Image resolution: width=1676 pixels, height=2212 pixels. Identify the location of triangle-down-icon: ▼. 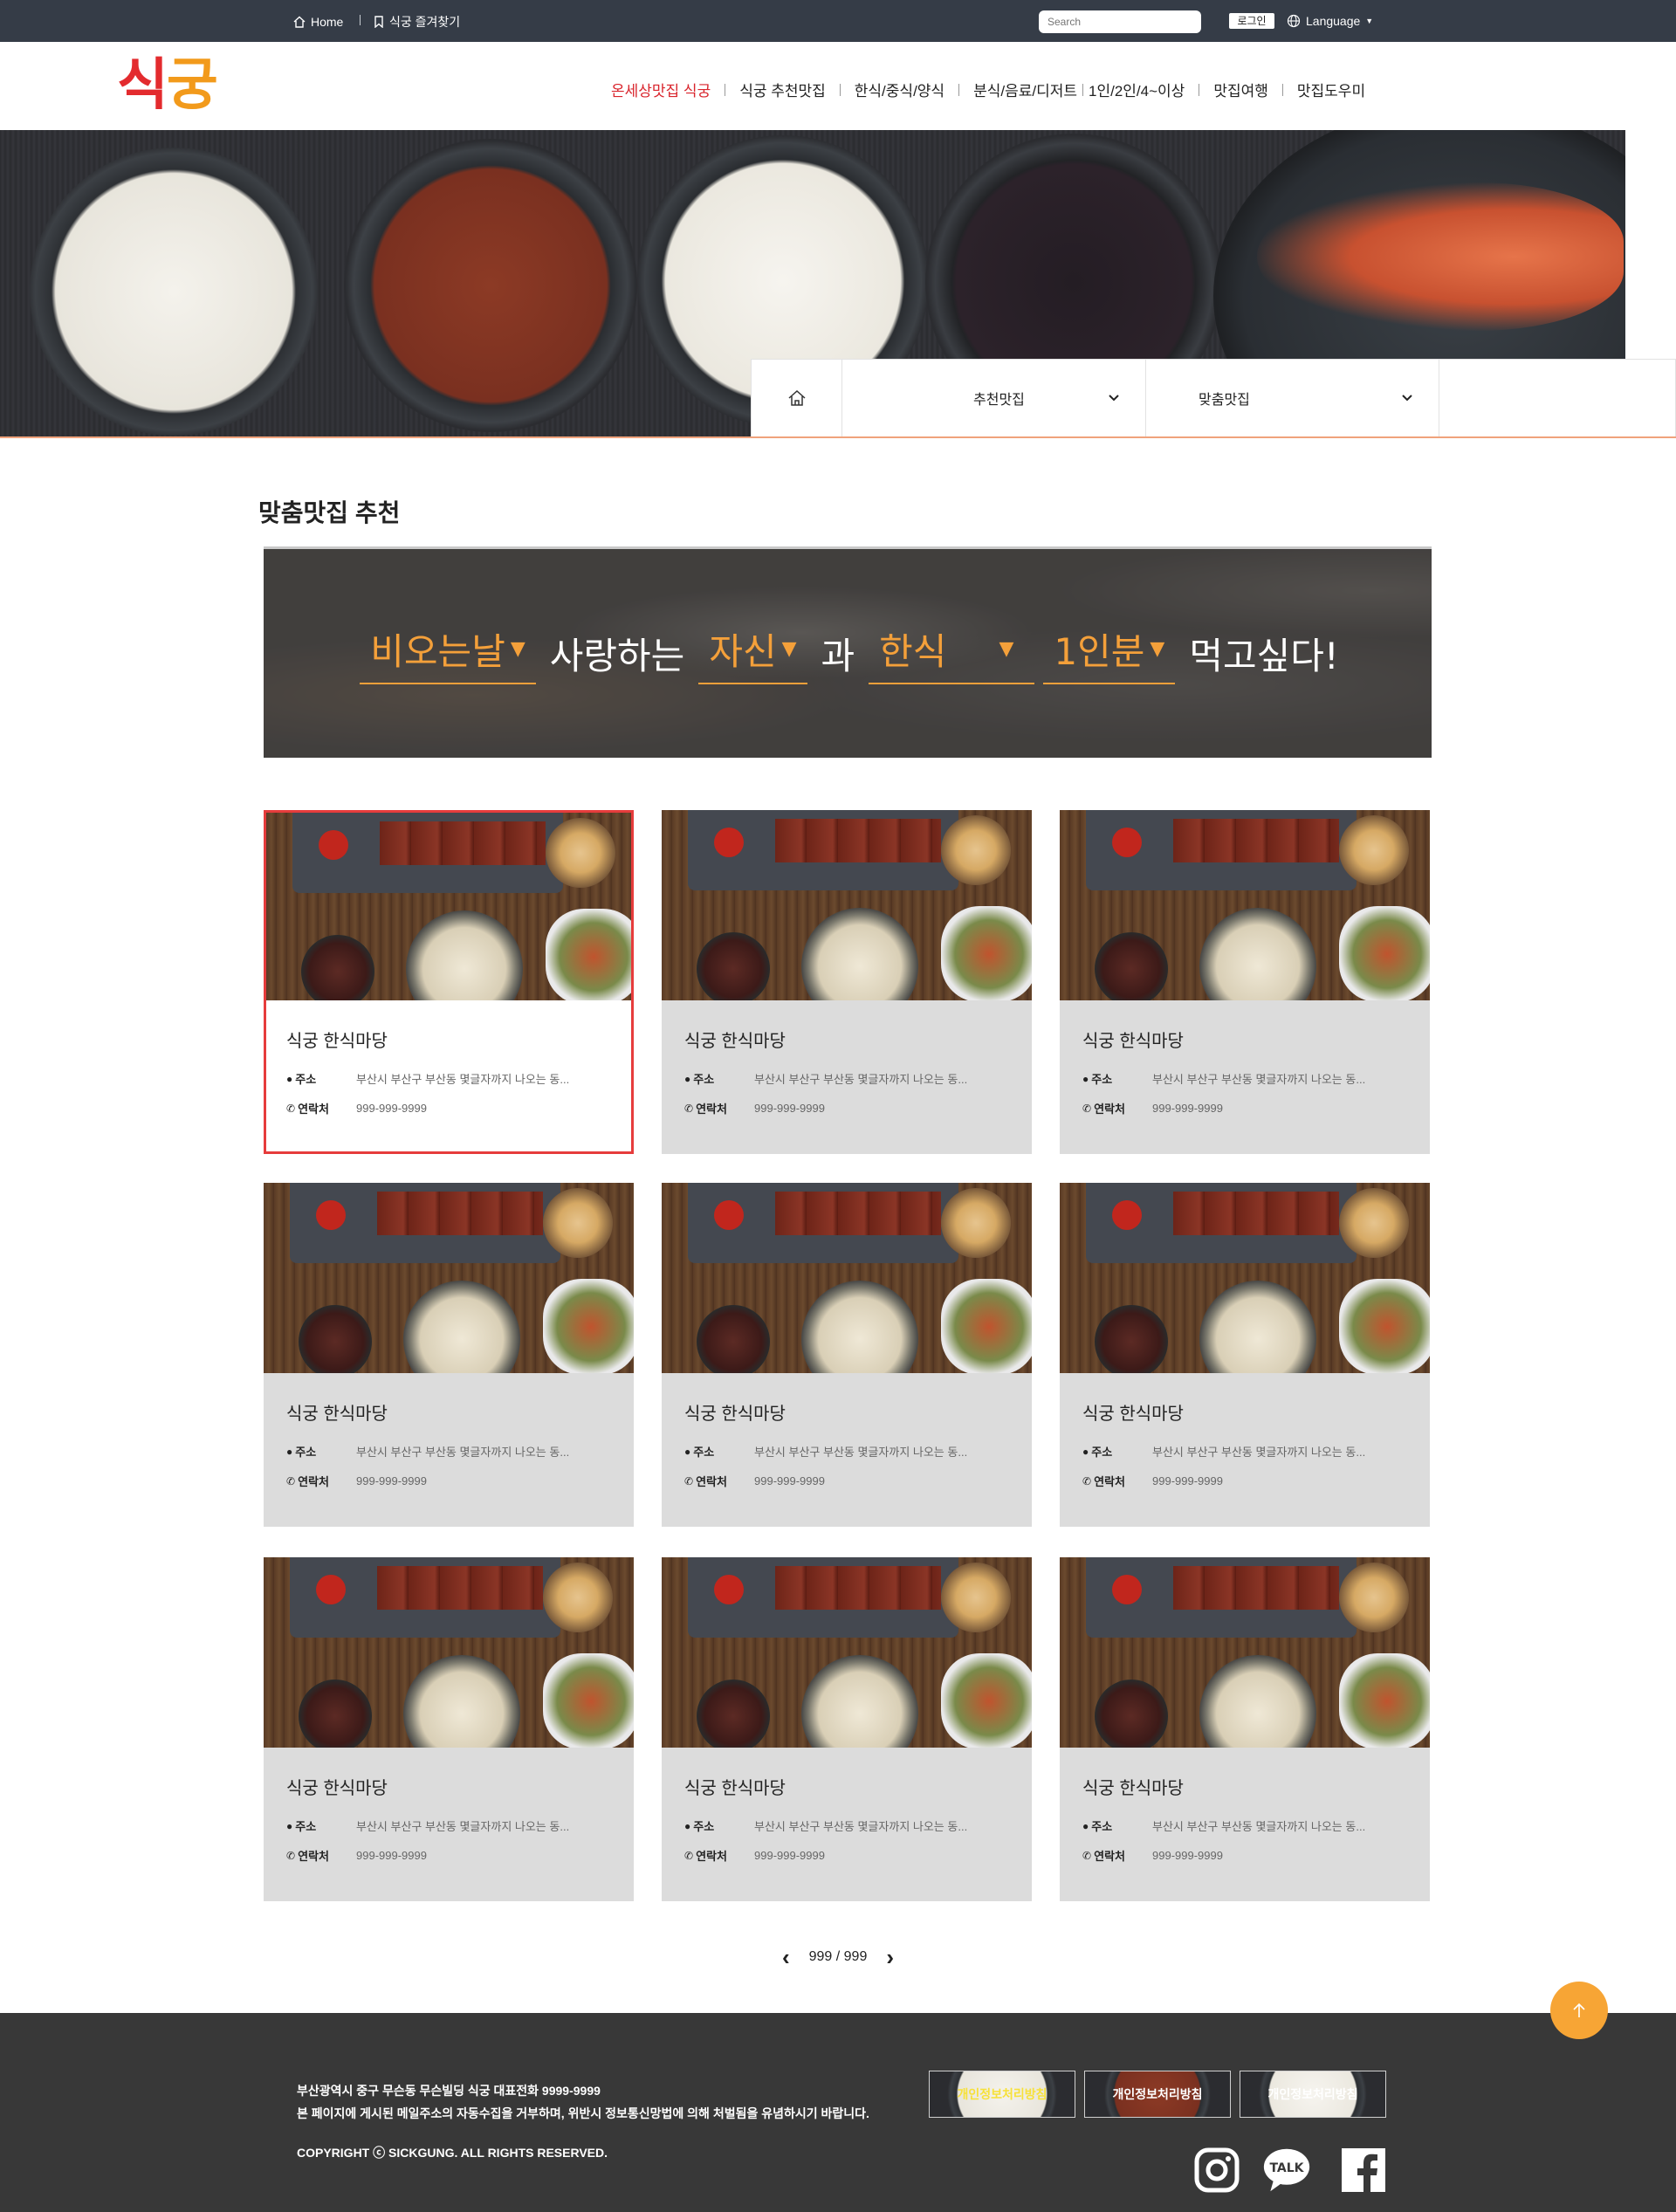
(517, 649).